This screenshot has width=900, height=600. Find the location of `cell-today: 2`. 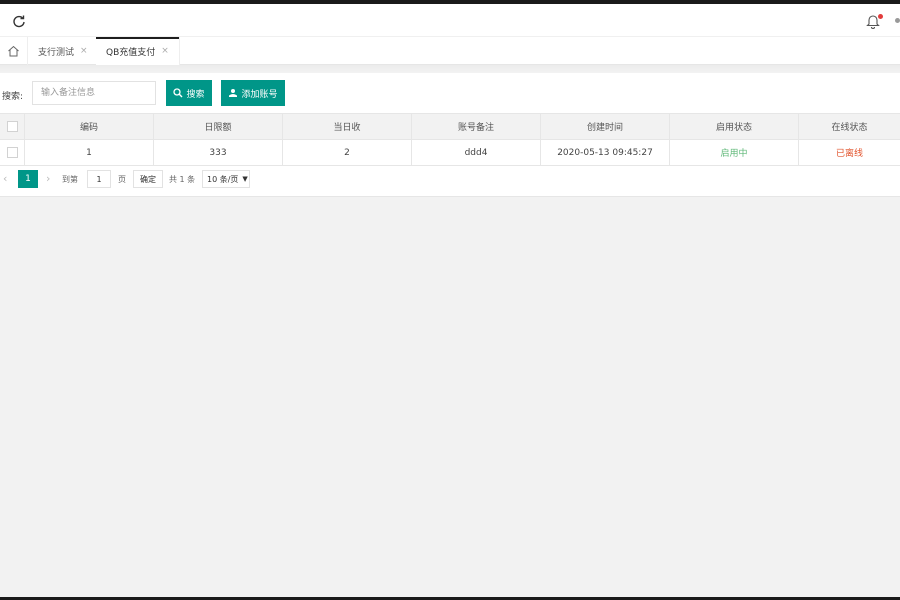

cell-today: 2 is located at coordinates (347, 152).